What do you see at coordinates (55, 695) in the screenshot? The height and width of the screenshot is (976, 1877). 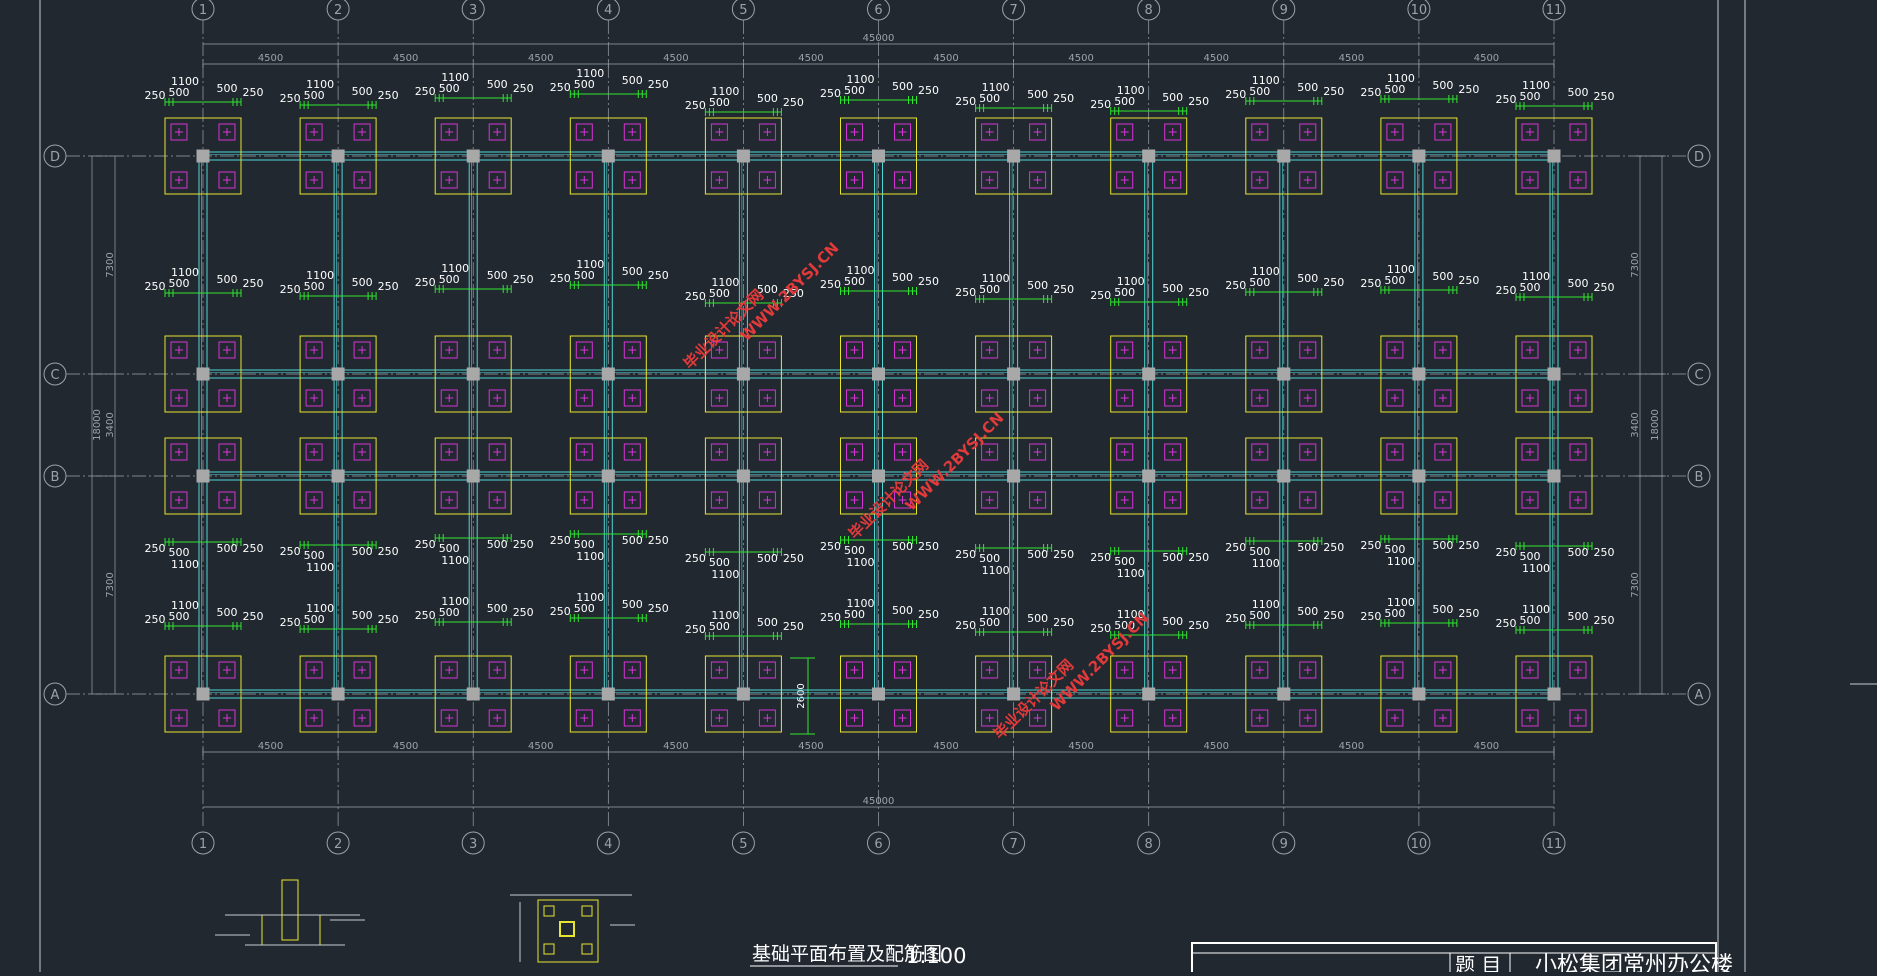 I see `axis-bubble-label: A` at bounding box center [55, 695].